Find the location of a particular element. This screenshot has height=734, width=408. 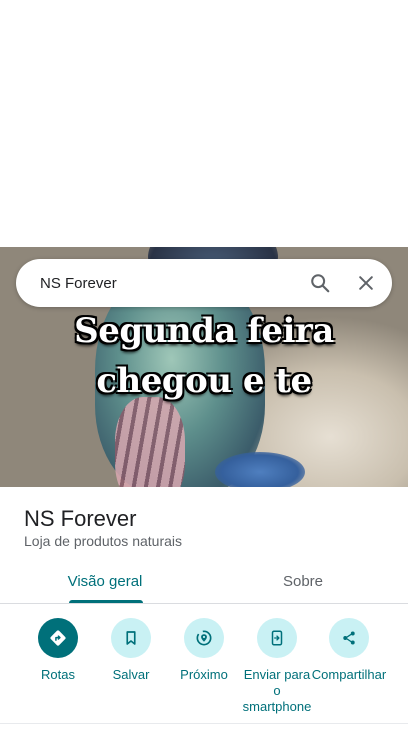

send-to-phone-icon is located at coordinates (277, 638).